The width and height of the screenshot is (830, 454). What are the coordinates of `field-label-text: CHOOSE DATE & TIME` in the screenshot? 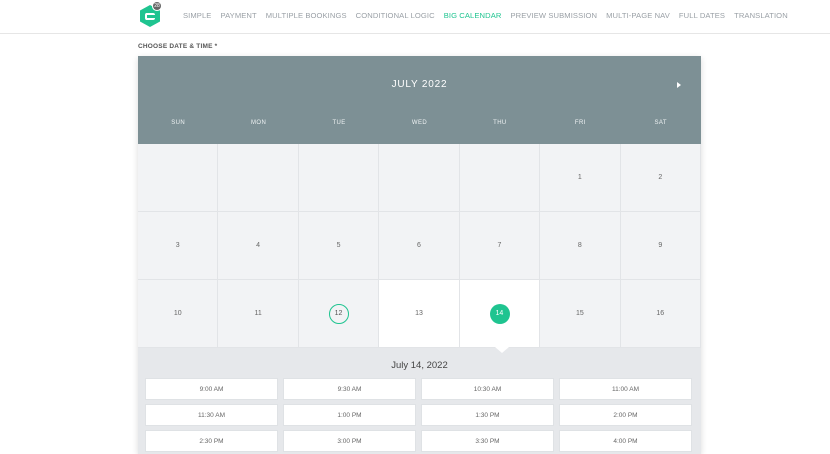 It's located at (175, 46).